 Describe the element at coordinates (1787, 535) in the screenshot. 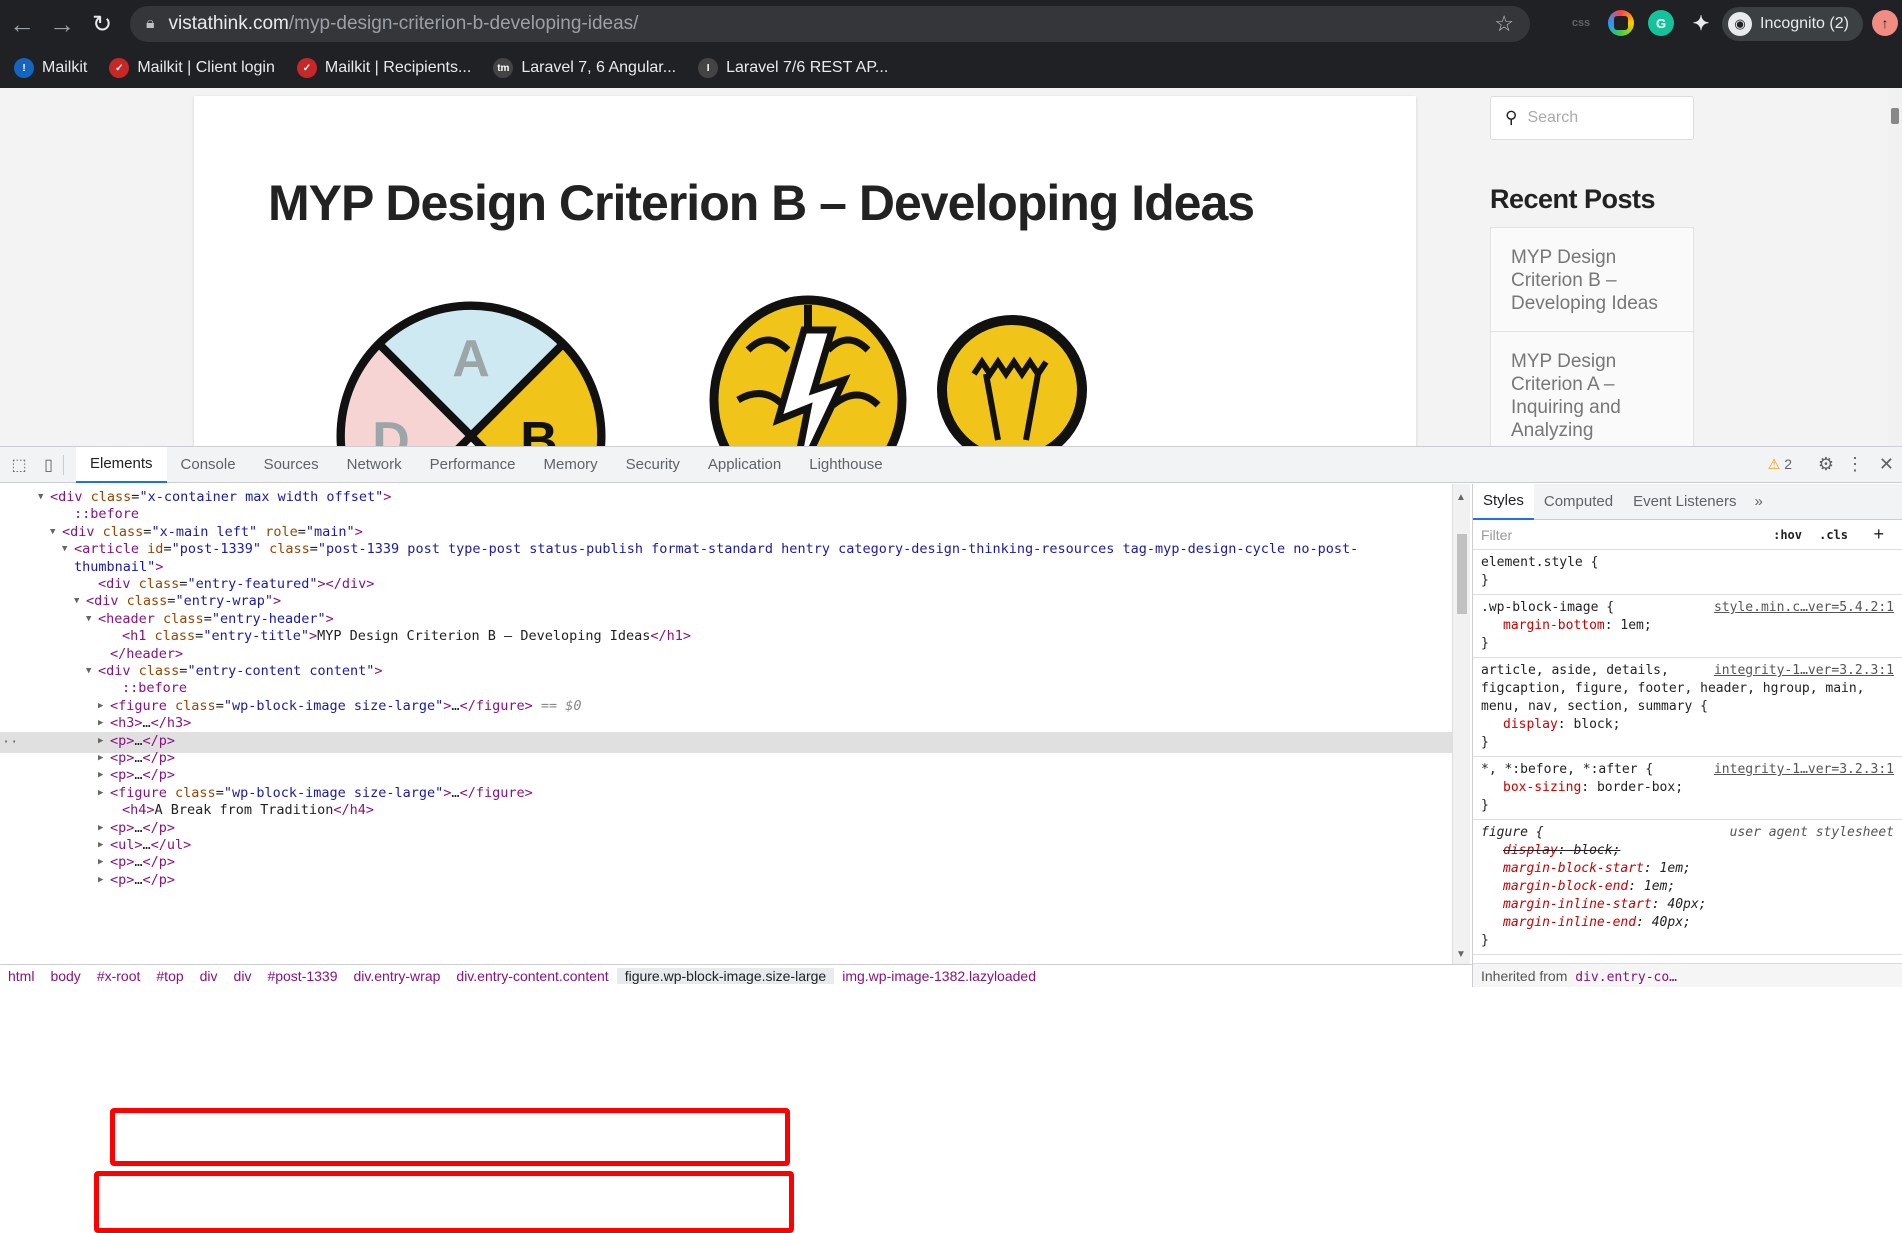

I see `hov-toggle: :hov` at that location.